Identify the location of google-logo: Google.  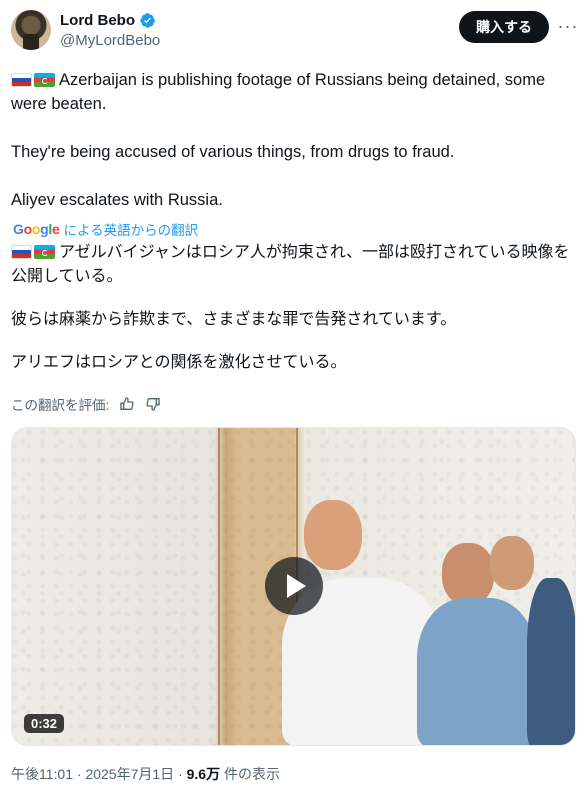
(36, 229).